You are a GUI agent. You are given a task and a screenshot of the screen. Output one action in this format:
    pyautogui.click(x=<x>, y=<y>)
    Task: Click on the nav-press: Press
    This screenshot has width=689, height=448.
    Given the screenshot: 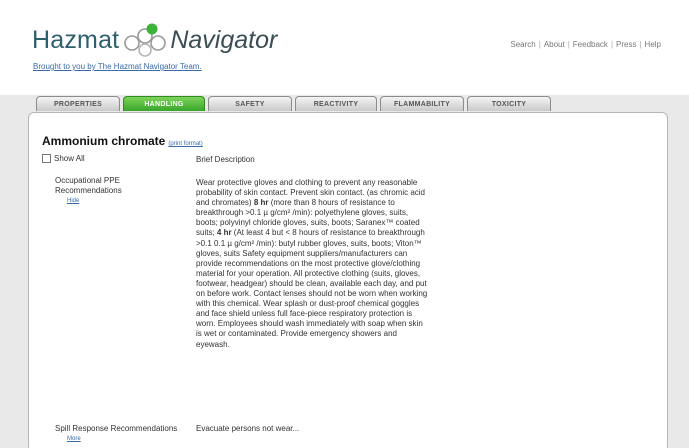 What is the action you would take?
    pyautogui.click(x=626, y=44)
    